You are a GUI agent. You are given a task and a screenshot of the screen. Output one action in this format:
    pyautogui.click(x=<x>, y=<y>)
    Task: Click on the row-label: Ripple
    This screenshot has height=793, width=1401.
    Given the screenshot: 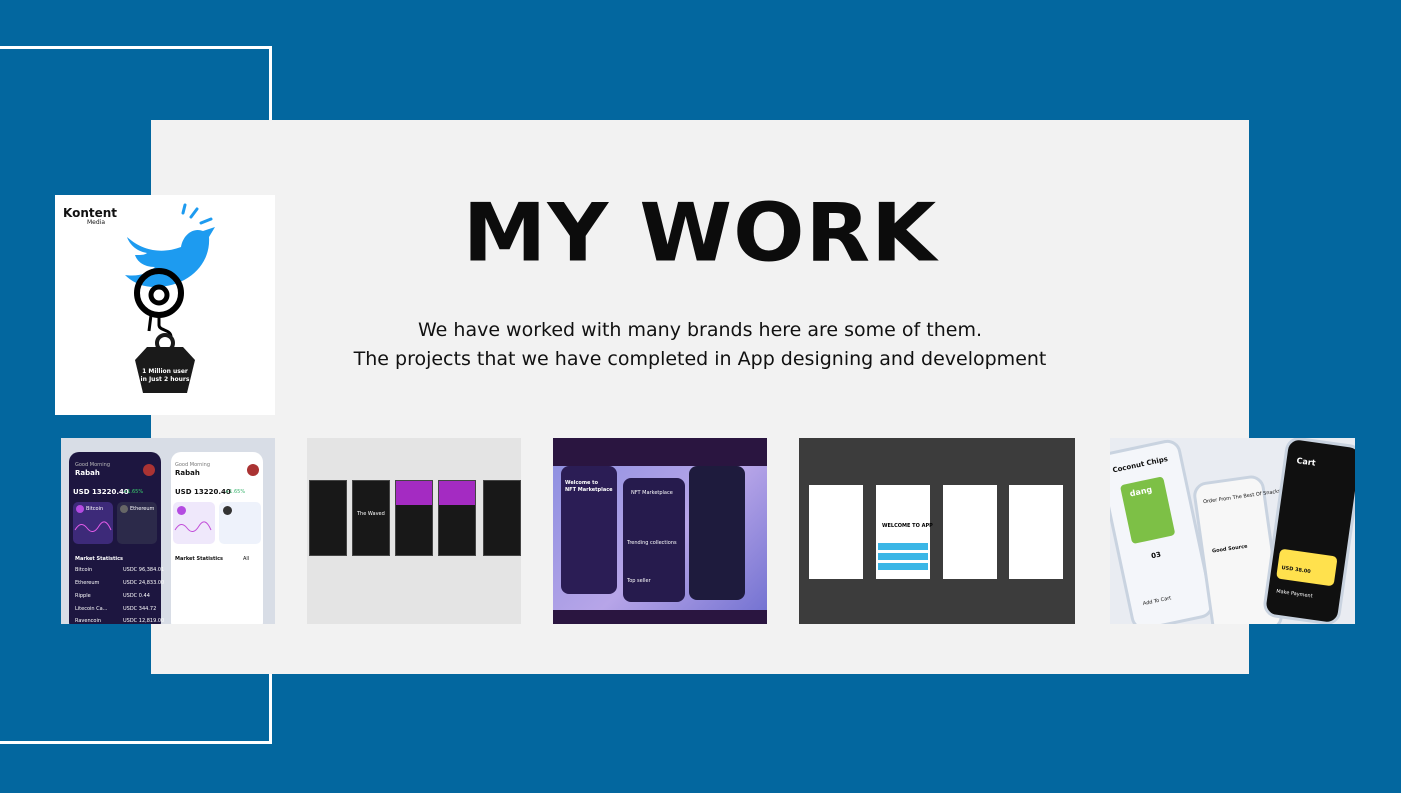 What is the action you would take?
    pyautogui.click(x=83, y=596)
    